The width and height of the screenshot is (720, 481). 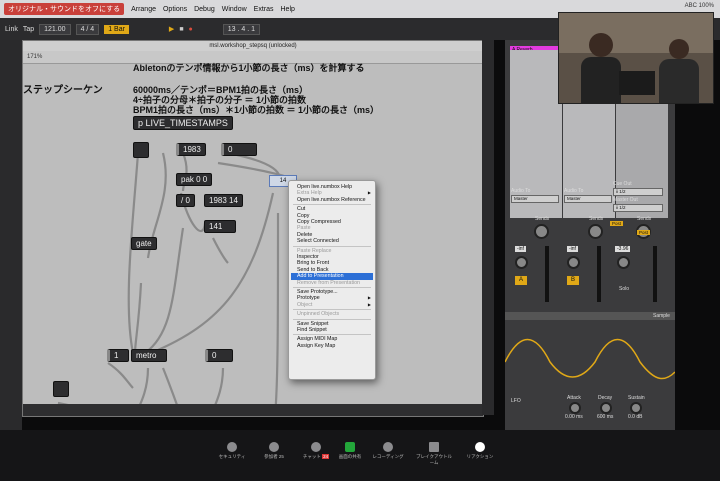 I want to click on record-icon, so click(x=388, y=447).